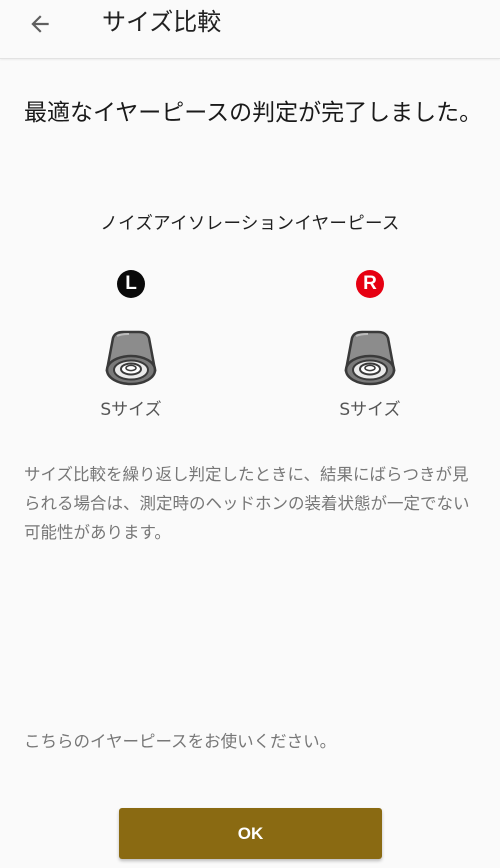  Describe the element at coordinates (250, 29) in the screenshot. I see `app-bar: サイズ比較` at that location.